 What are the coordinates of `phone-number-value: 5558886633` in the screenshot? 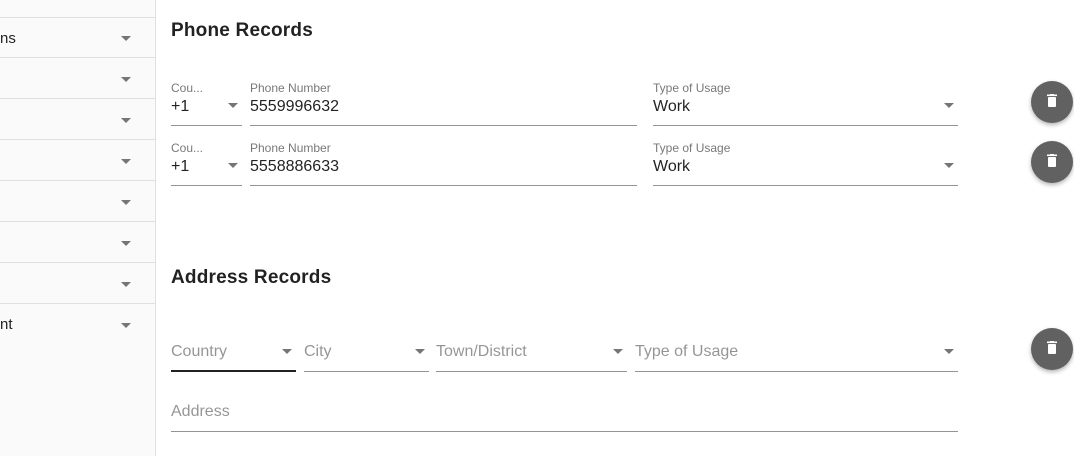 It's located at (294, 166).